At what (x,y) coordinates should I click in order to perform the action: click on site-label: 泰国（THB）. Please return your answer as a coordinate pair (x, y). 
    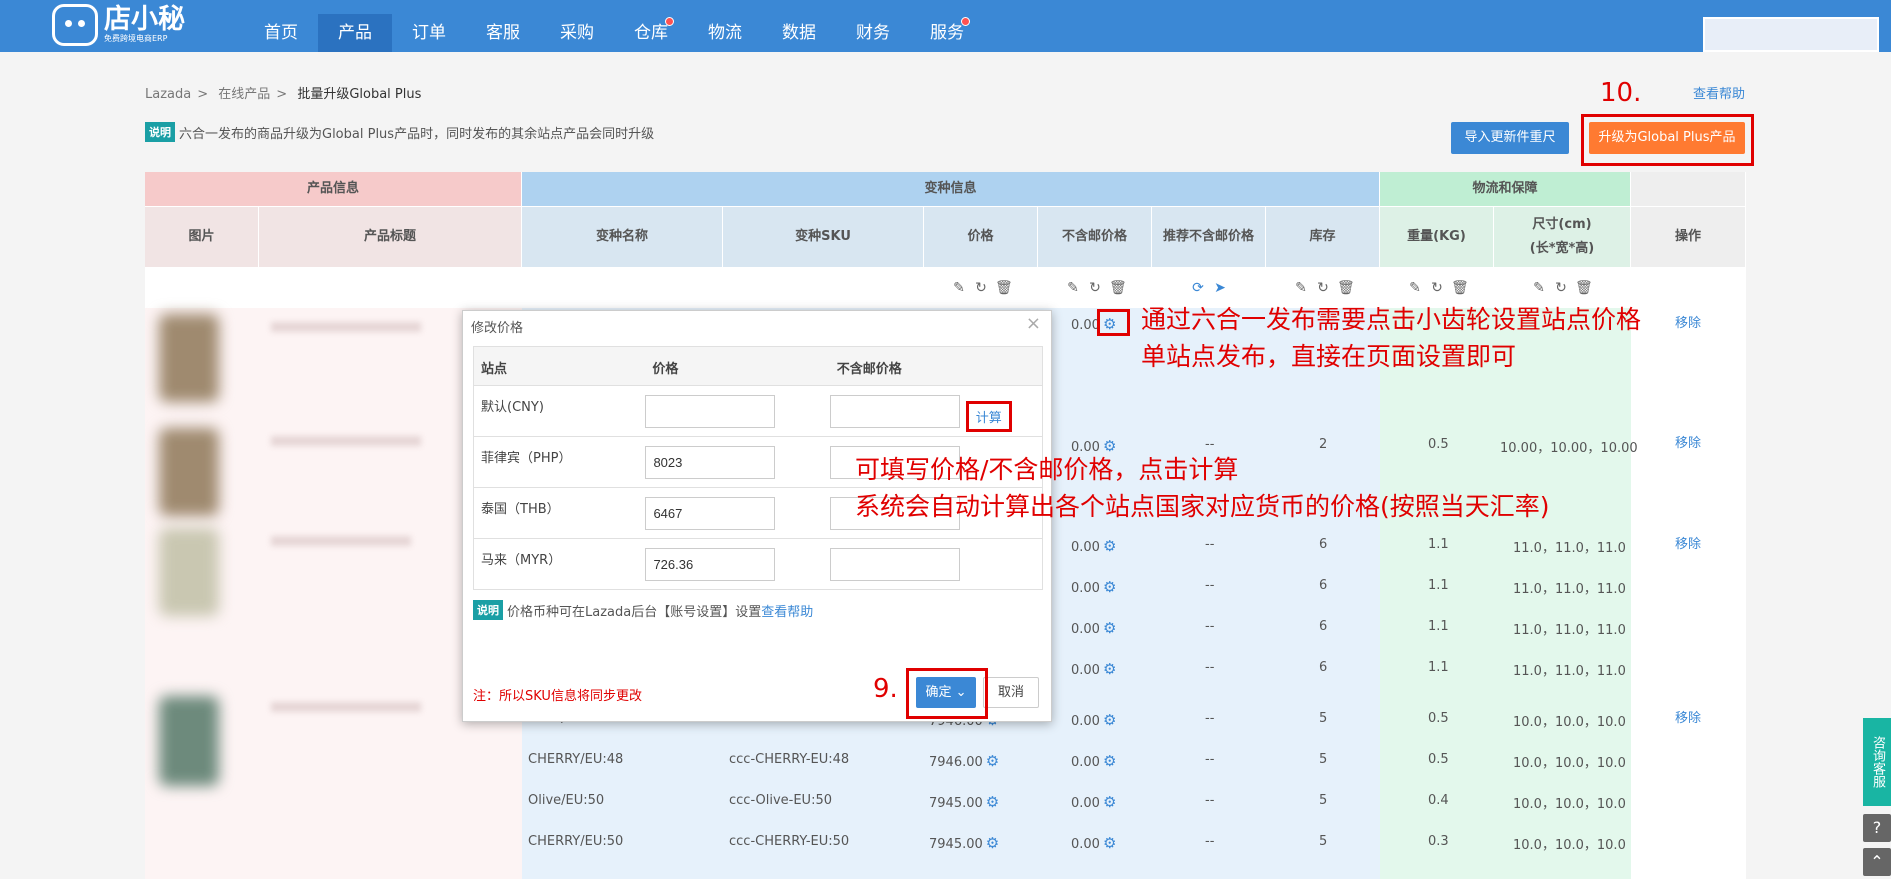
    Looking at the image, I should click on (520, 509).